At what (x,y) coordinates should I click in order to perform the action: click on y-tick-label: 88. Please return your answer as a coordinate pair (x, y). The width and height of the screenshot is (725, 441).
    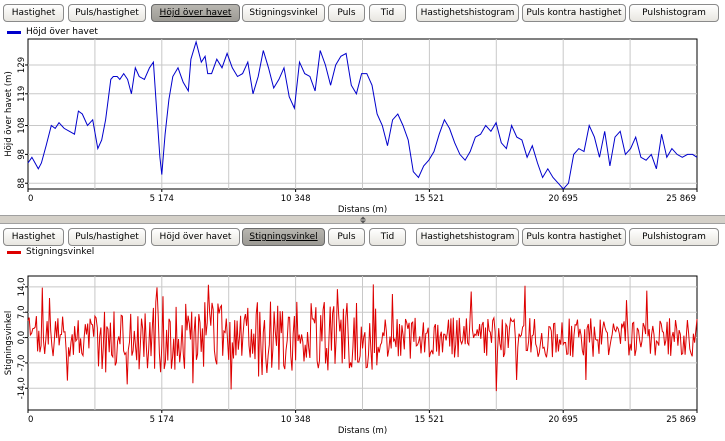
    Looking at the image, I should click on (22, 183).